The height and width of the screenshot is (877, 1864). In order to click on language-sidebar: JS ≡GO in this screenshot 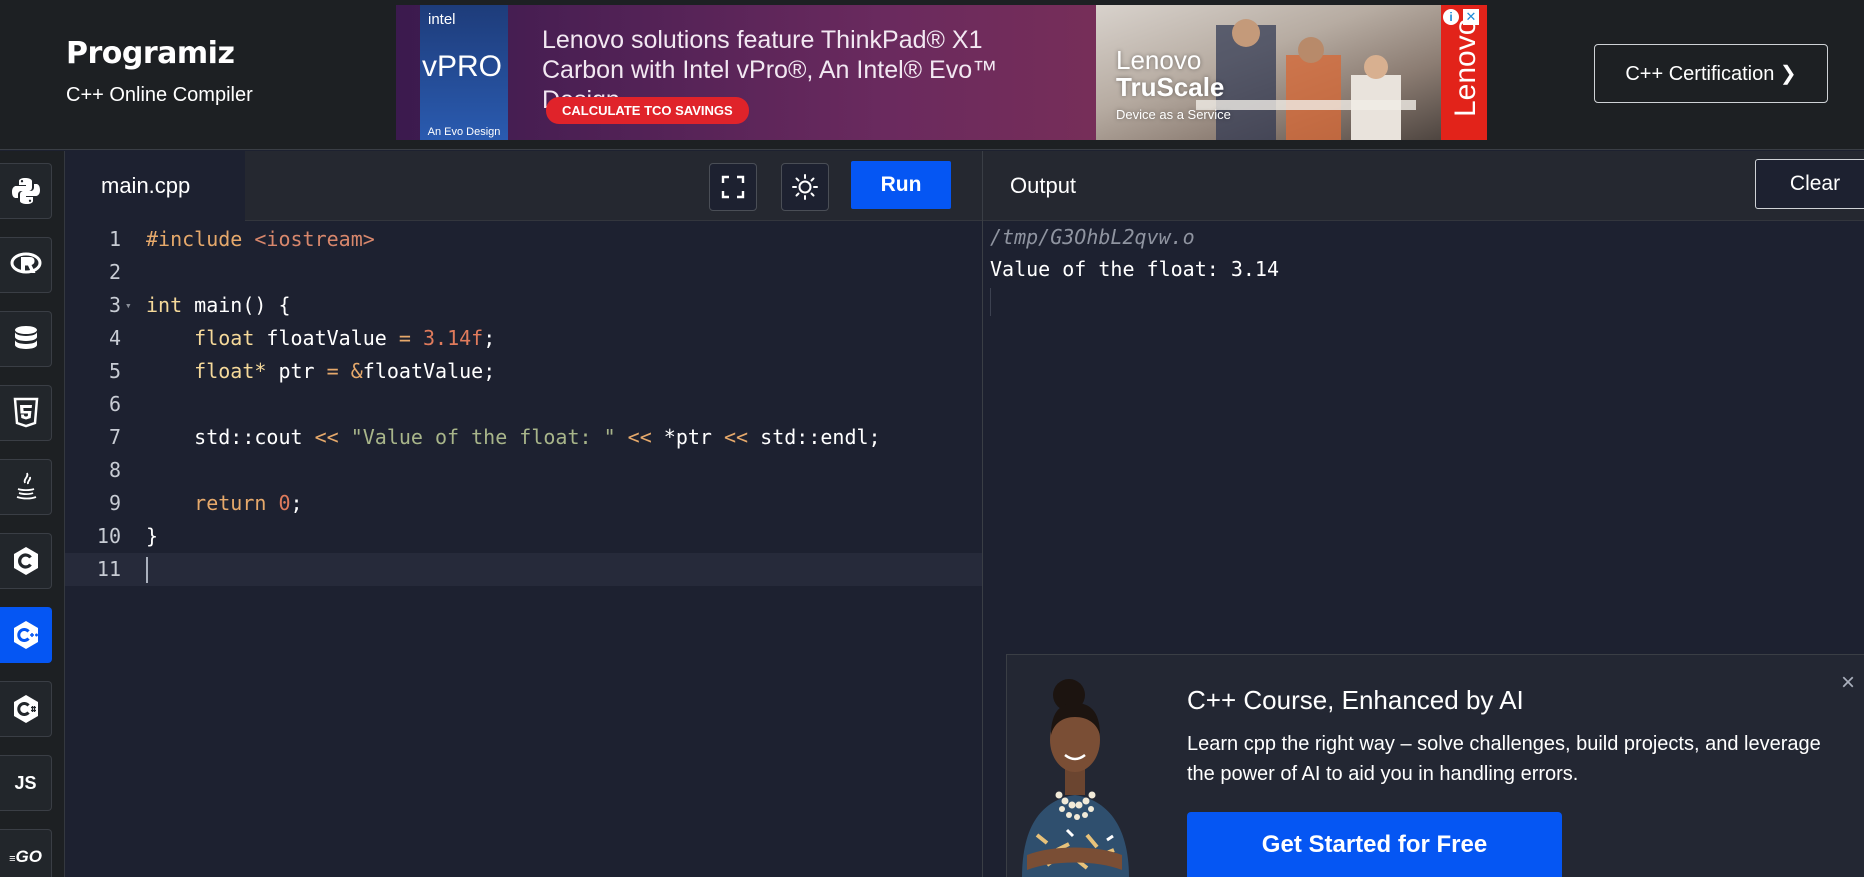, I will do `click(32, 514)`.